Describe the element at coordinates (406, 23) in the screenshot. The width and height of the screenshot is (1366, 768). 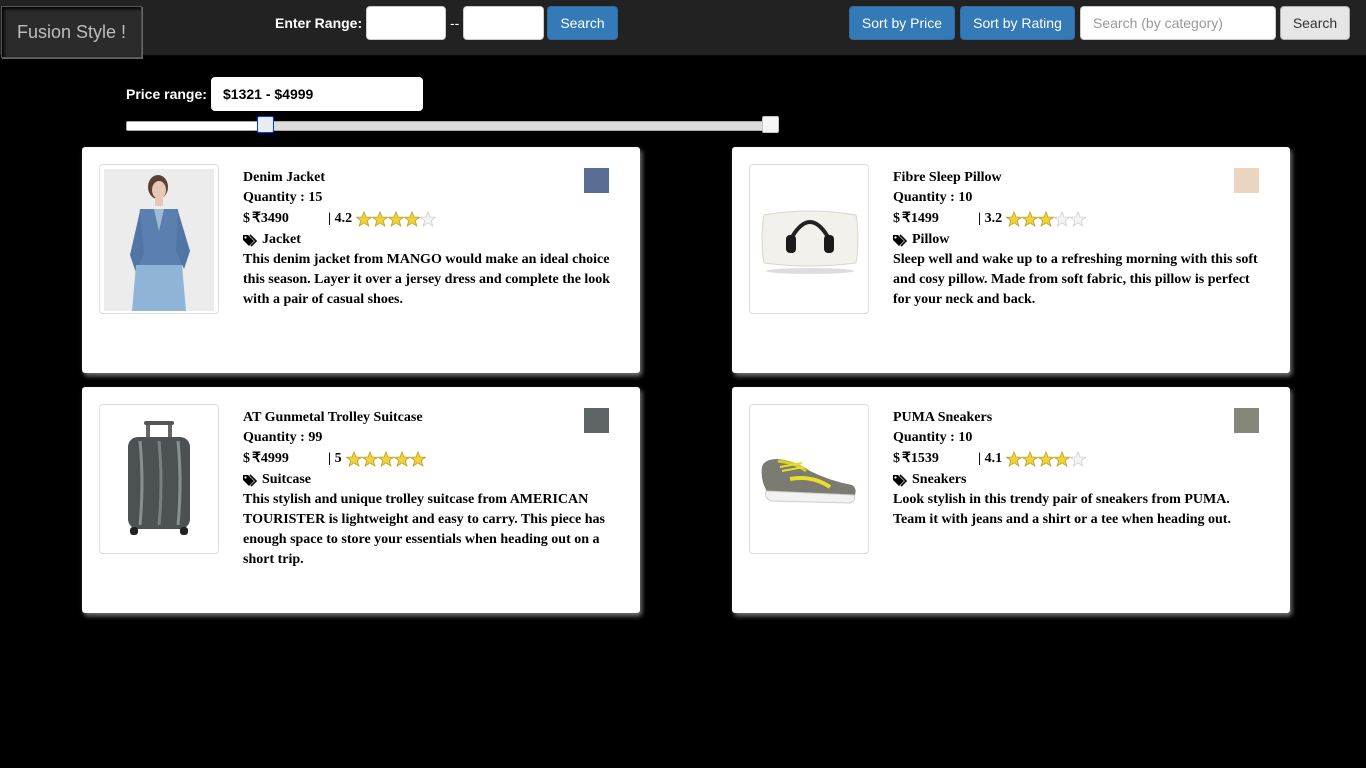
I see `range-min-input` at that location.